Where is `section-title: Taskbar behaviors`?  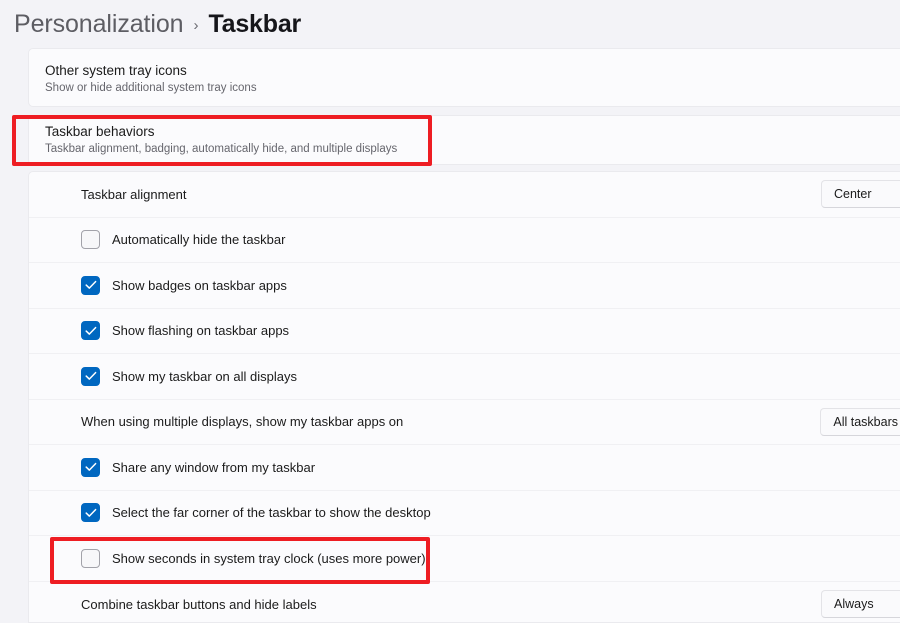
section-title: Taskbar behaviors is located at coordinates (472, 131).